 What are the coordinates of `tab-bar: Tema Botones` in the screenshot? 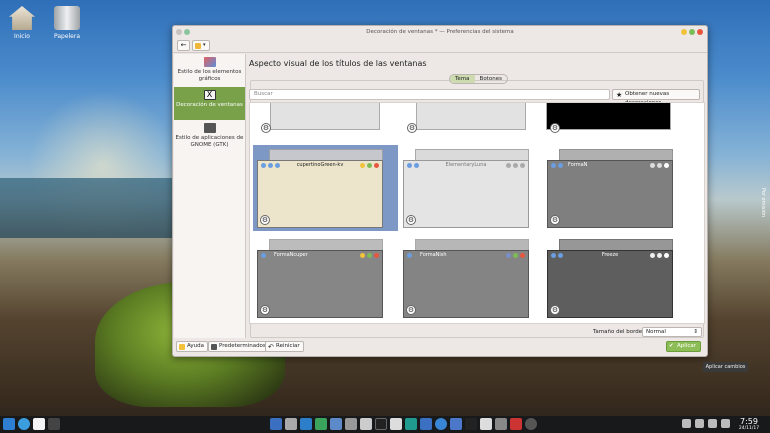 It's located at (478, 79).